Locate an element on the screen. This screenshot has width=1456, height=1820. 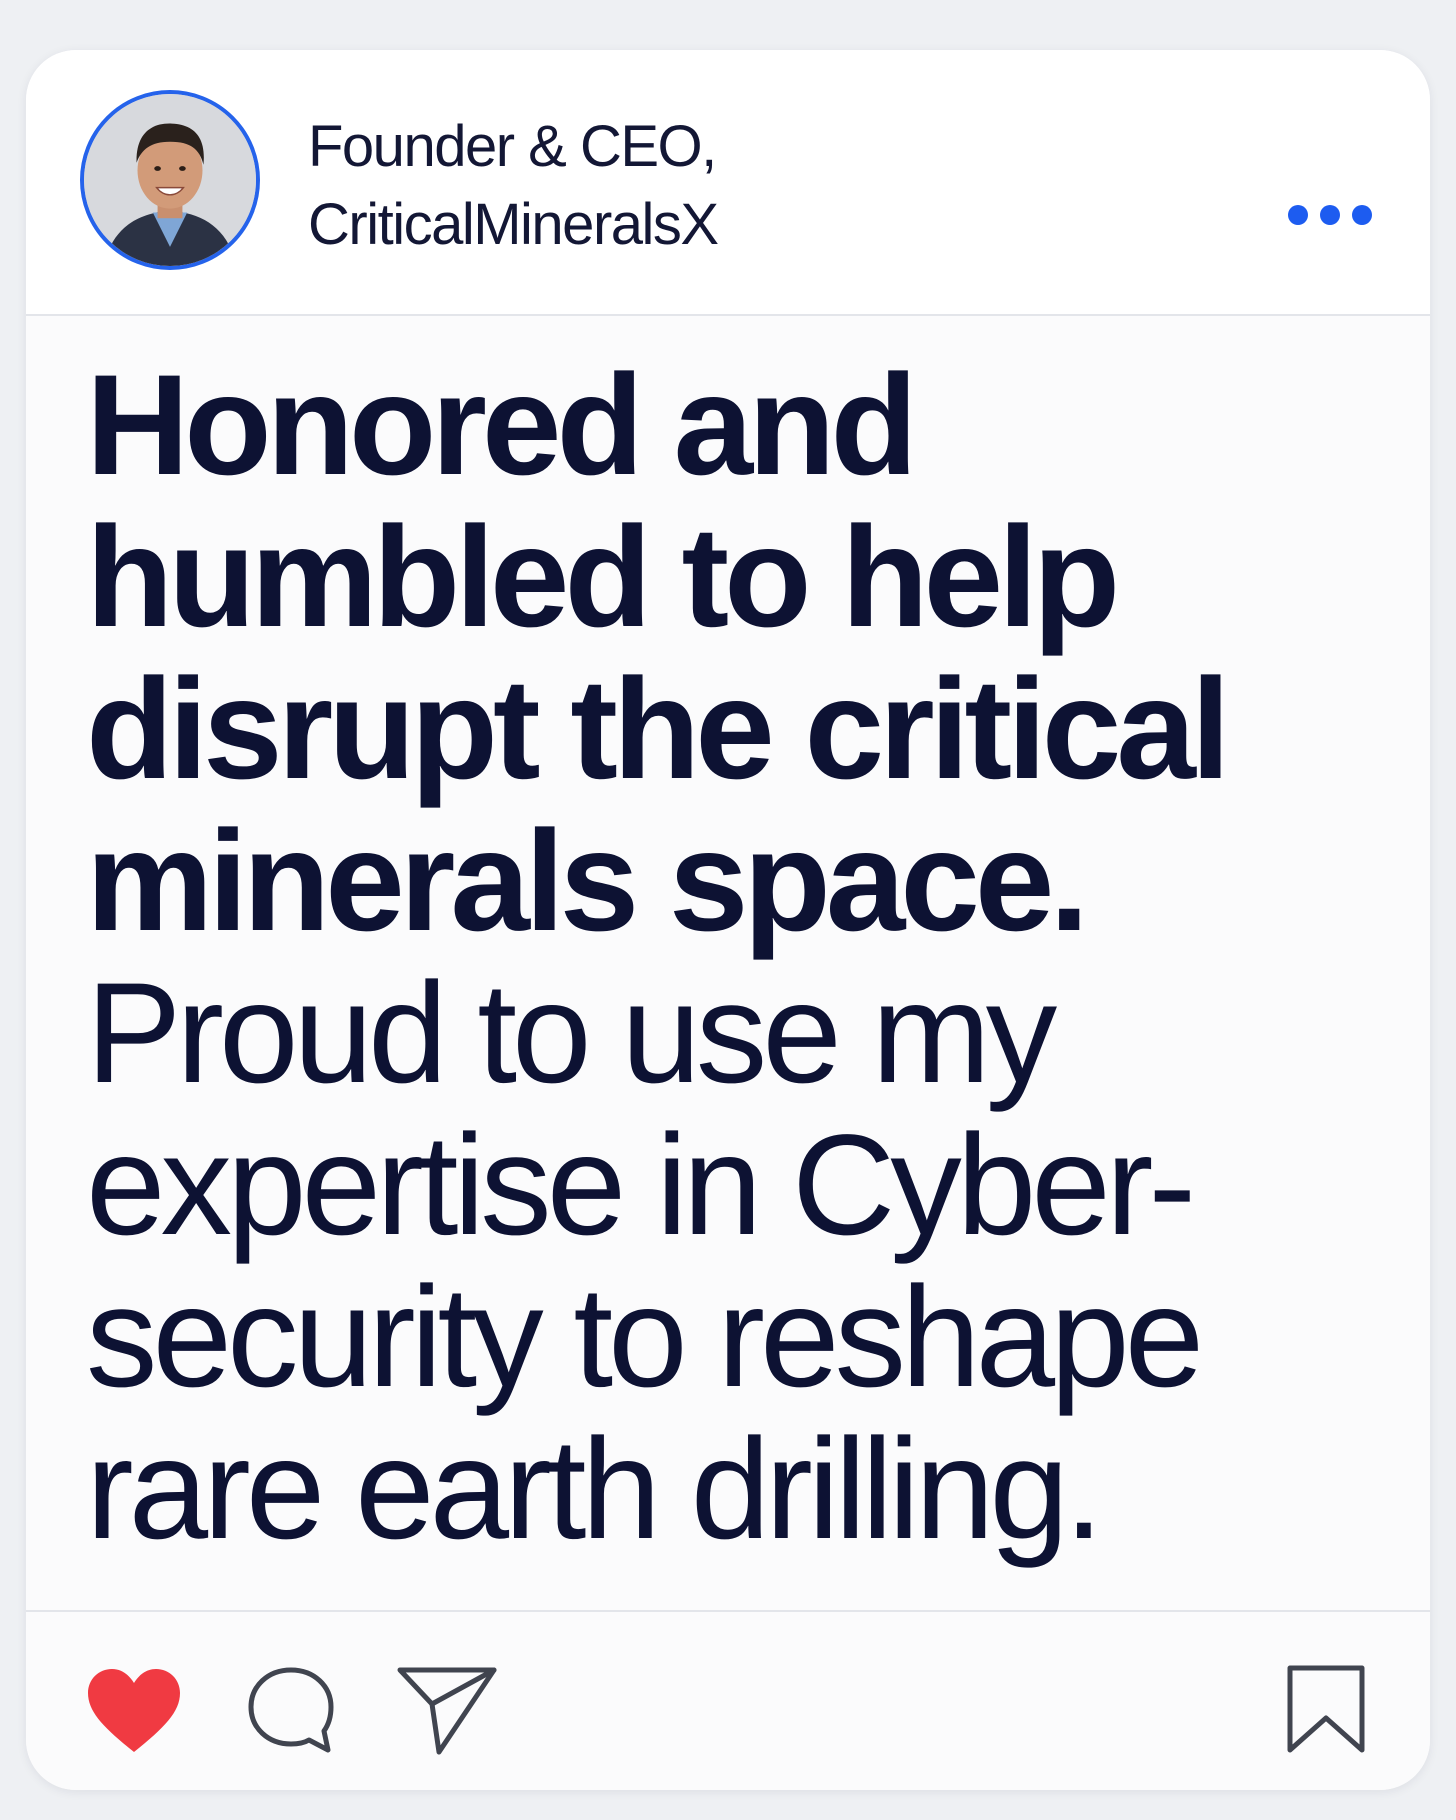
post-header: Founder & CEO, CriticalMineralsX is located at coordinates (728, 183).